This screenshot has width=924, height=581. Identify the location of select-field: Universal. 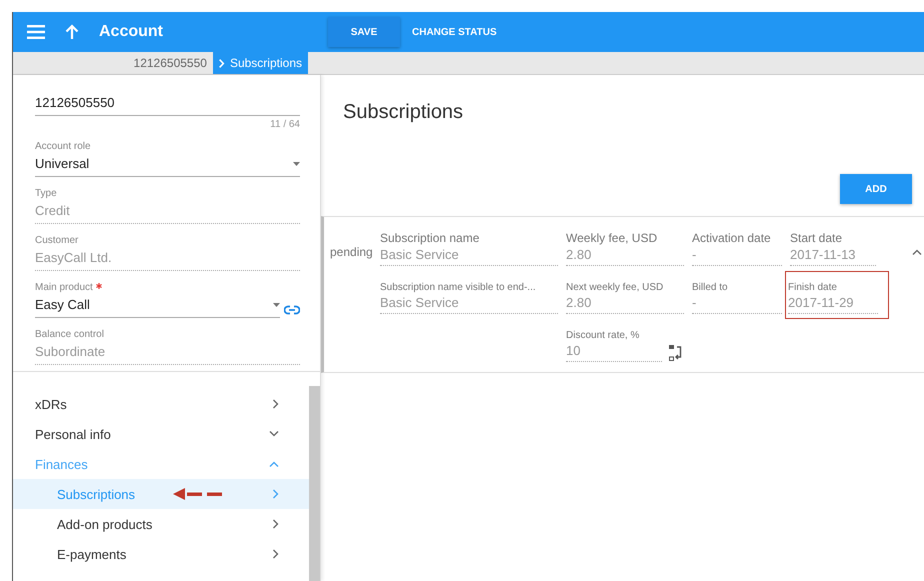
(167, 165).